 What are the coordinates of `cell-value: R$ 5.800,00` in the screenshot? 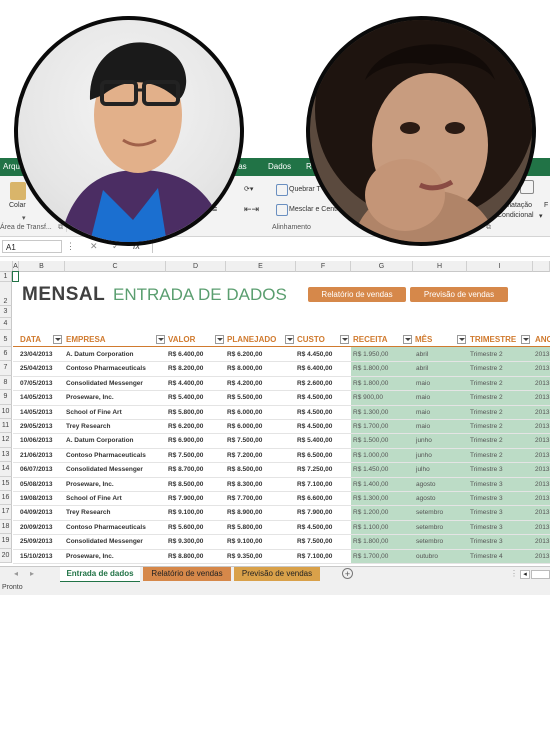 It's located at (185, 412).